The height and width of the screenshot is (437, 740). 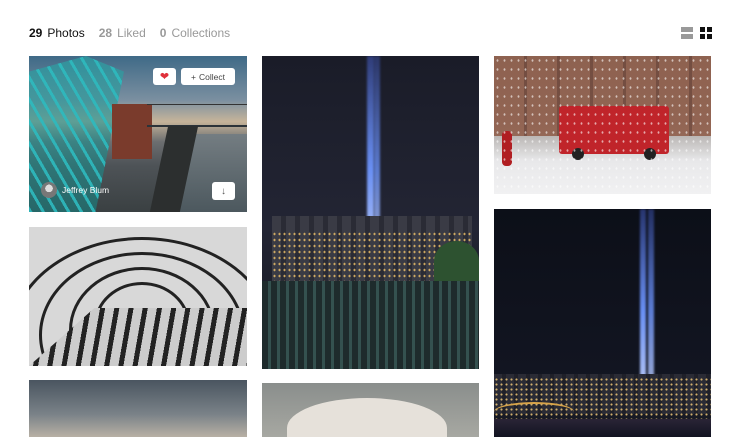 What do you see at coordinates (105, 33) in the screenshot?
I see `tab-liked-count: 28` at bounding box center [105, 33].